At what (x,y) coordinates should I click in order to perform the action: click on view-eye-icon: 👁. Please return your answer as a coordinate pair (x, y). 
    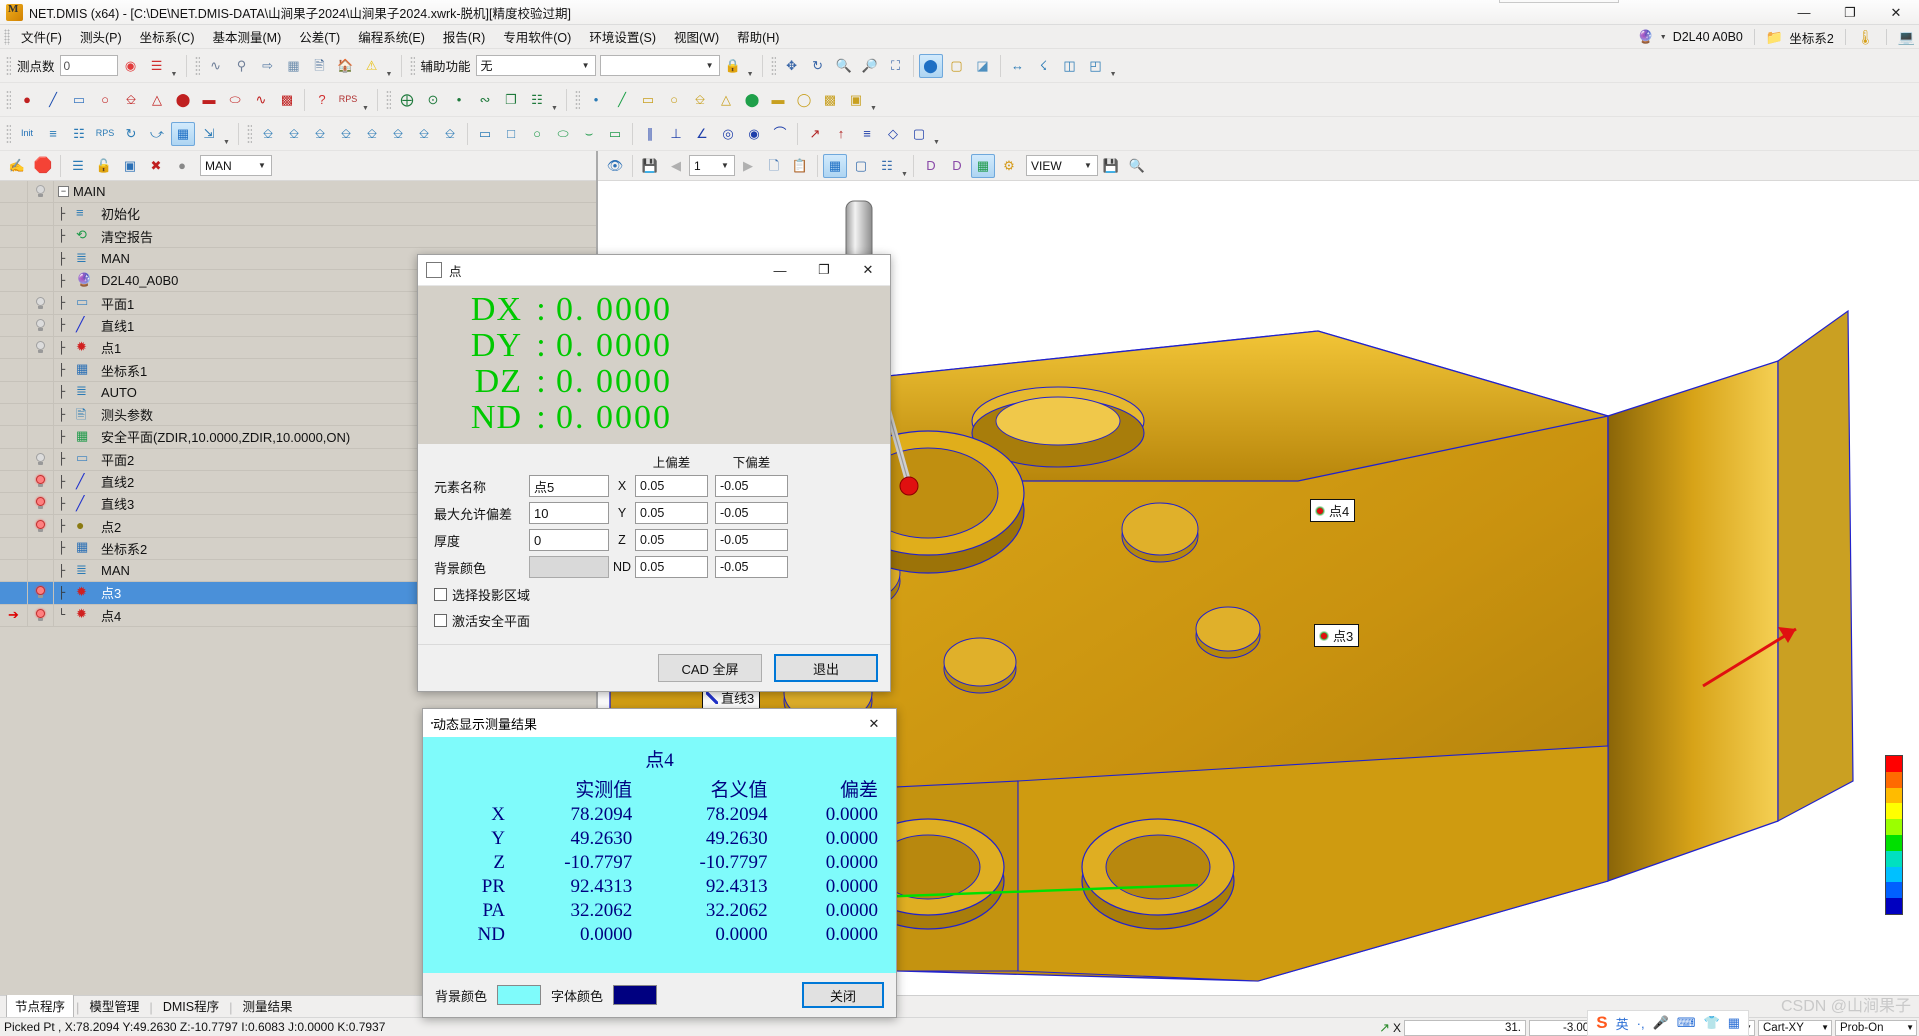
    Looking at the image, I should click on (615, 166).